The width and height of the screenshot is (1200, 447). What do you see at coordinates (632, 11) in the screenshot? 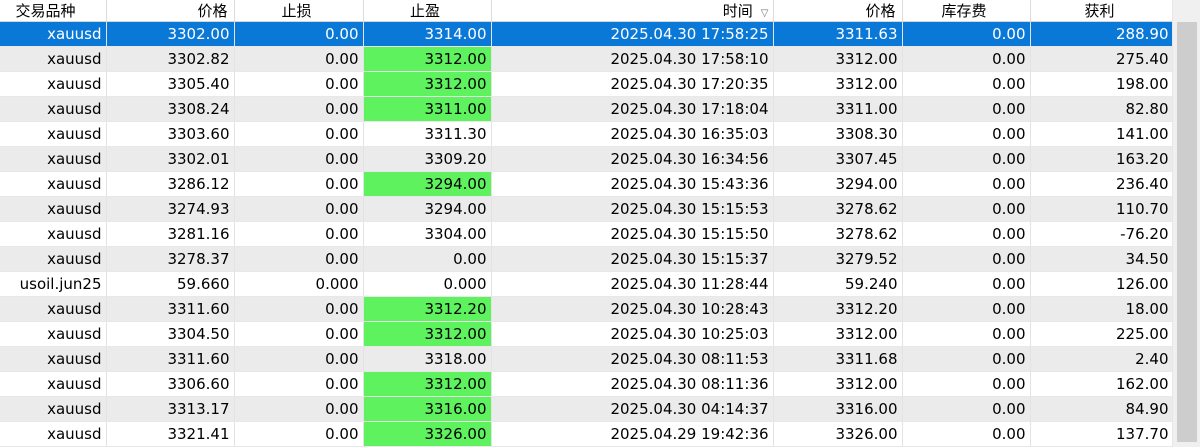
I see `col-header-time: 时间 ▽` at bounding box center [632, 11].